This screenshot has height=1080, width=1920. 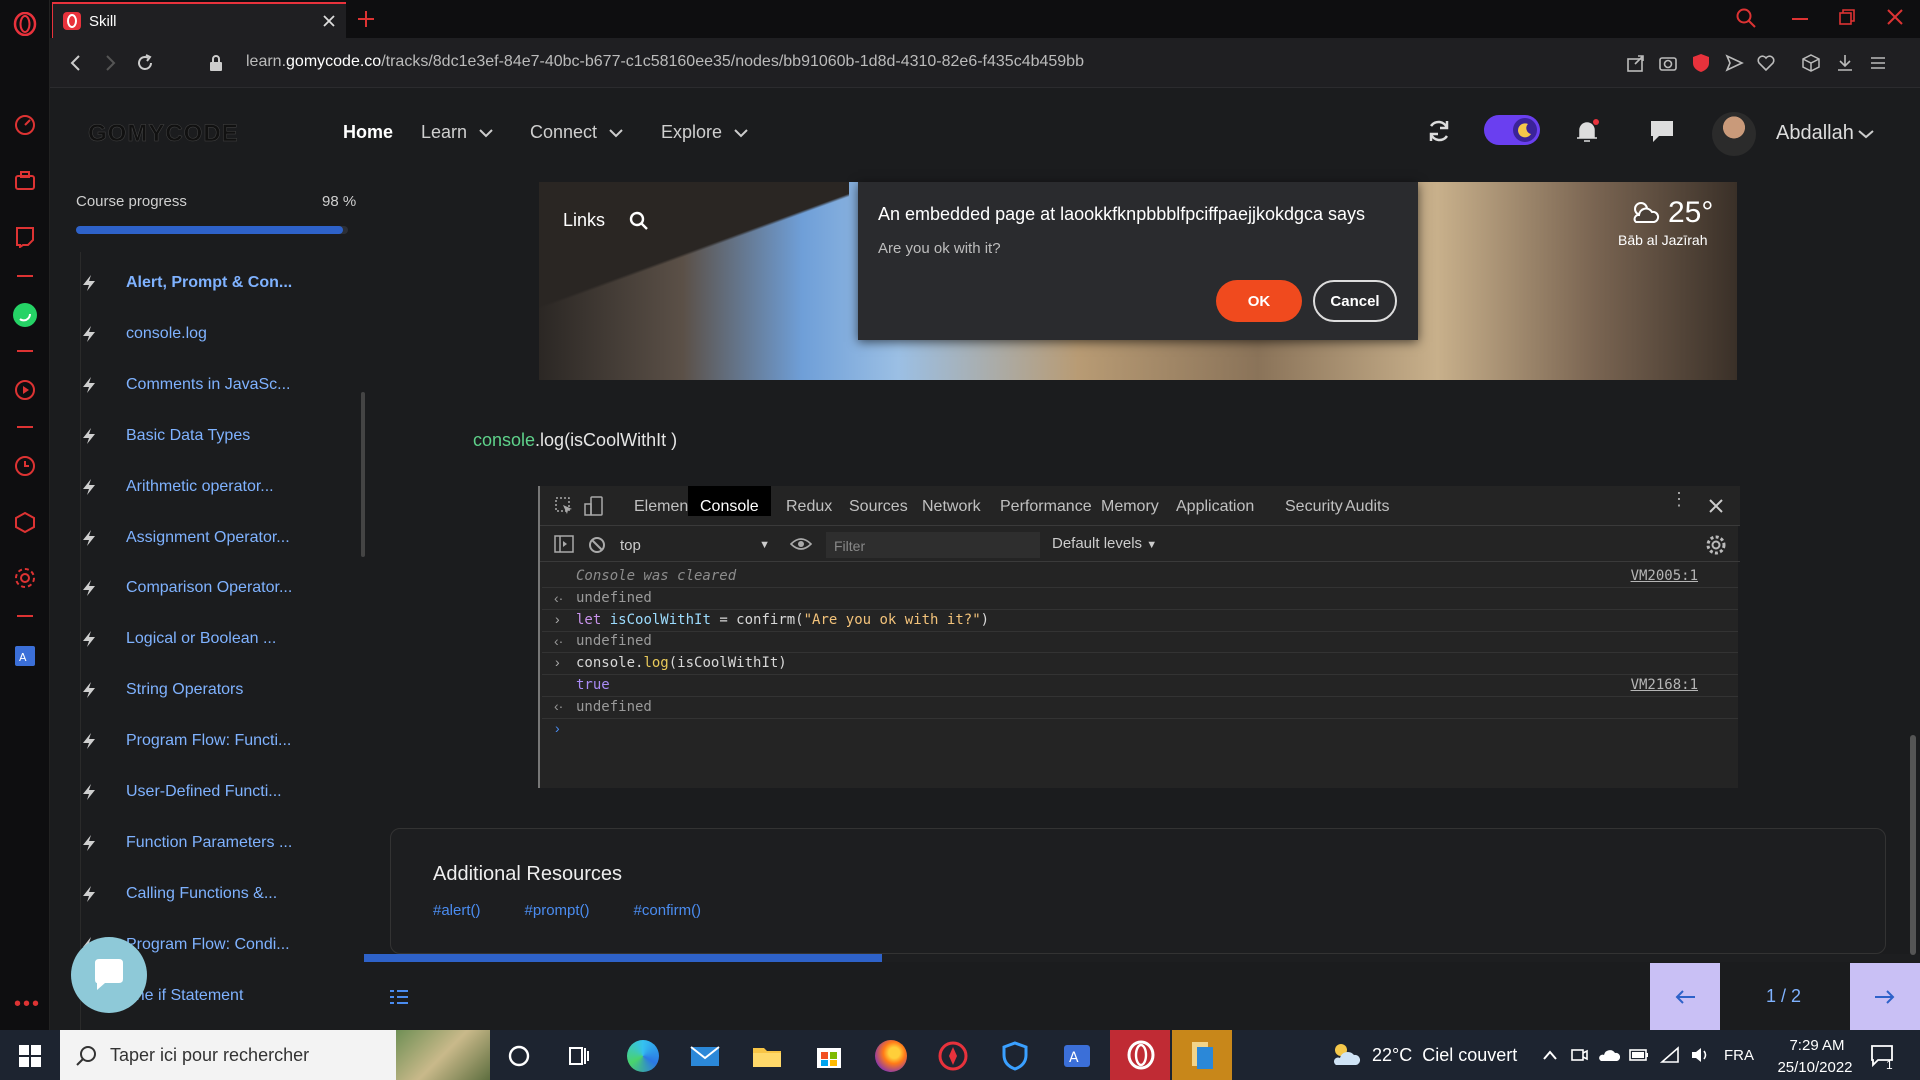 What do you see at coordinates (891, 1056) in the screenshot?
I see `firefox-icon` at bounding box center [891, 1056].